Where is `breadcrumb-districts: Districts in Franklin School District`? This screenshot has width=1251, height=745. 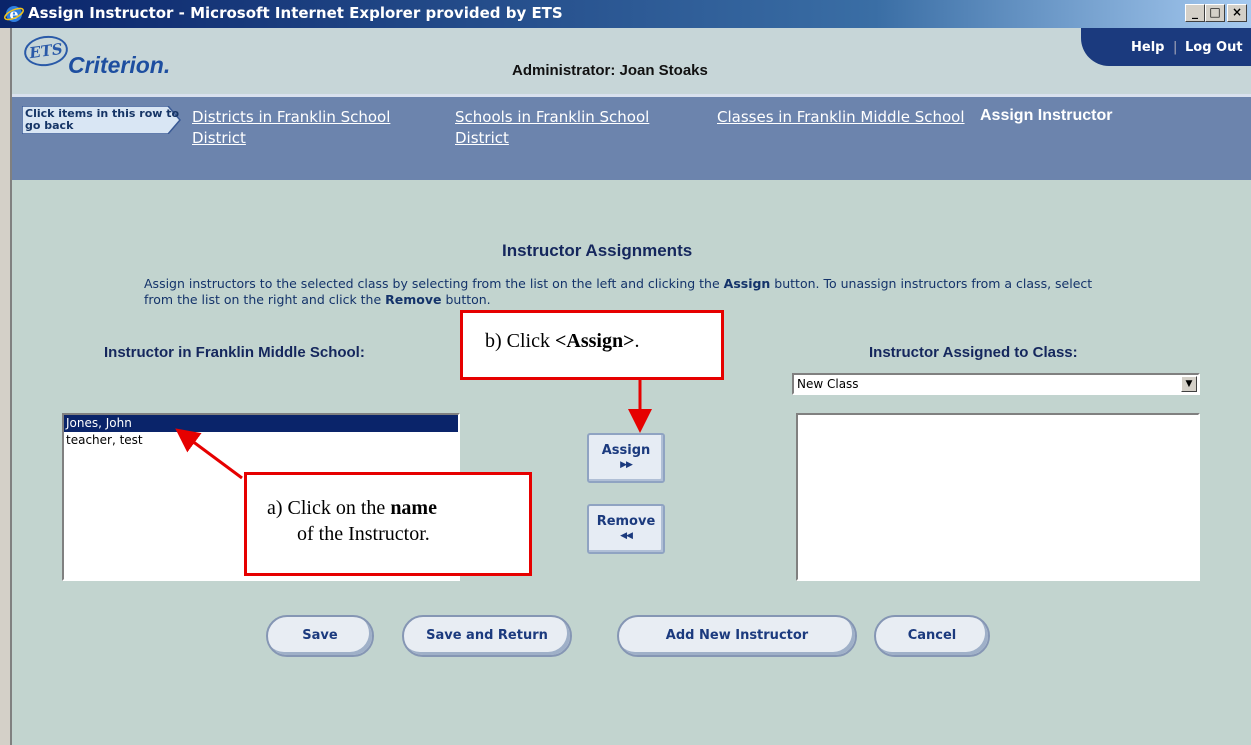
breadcrumb-districts: Districts in Franklin School District is located at coordinates (317, 128).